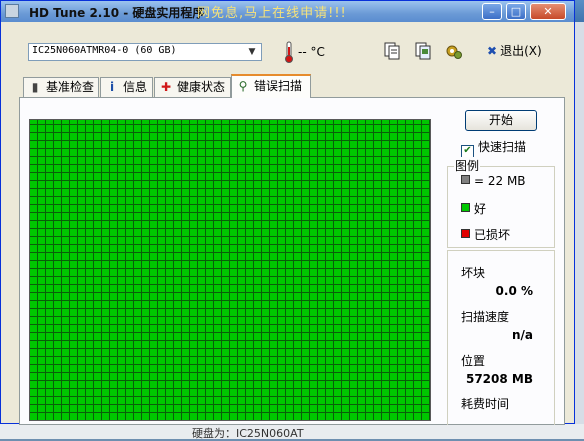 The height and width of the screenshot is (441, 584). Describe the element at coordinates (117, 13) in the screenshot. I see `window-title: HD Tune 2.10 - 硬盘实用程序` at that location.